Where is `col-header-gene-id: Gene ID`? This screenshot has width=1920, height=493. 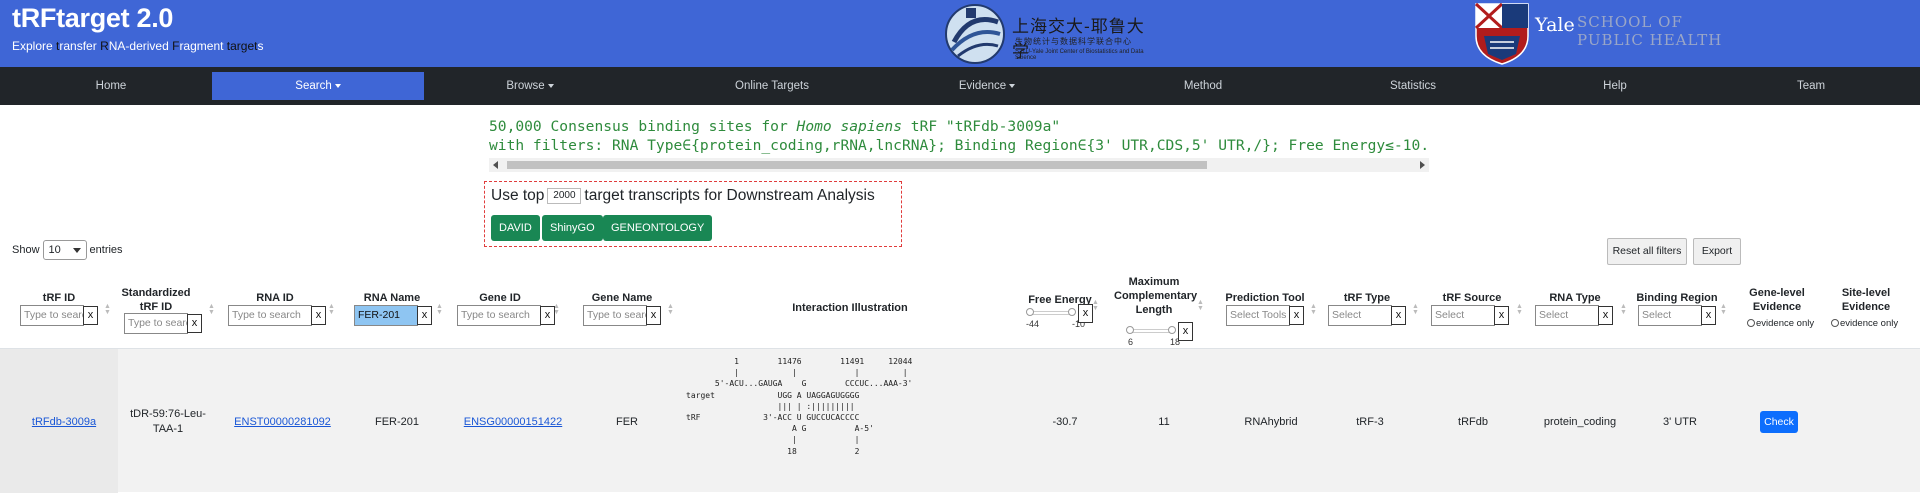 col-header-gene-id: Gene ID is located at coordinates (500, 298).